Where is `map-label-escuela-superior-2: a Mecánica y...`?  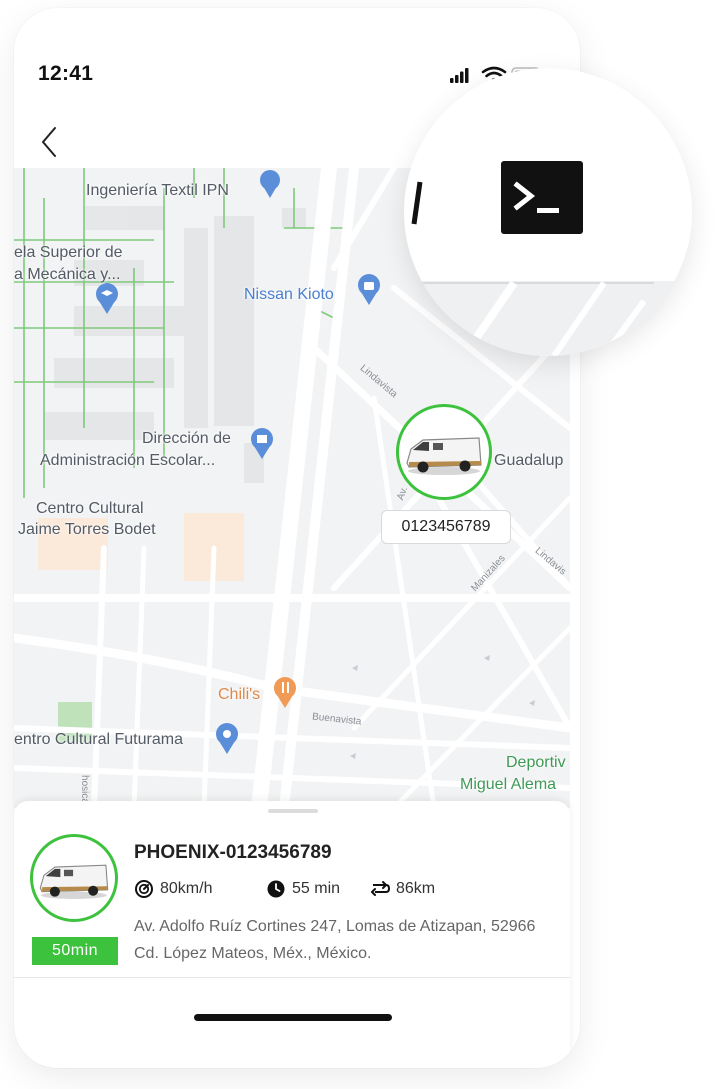
map-label-escuela-superior-2: a Mecánica y... is located at coordinates (67, 274).